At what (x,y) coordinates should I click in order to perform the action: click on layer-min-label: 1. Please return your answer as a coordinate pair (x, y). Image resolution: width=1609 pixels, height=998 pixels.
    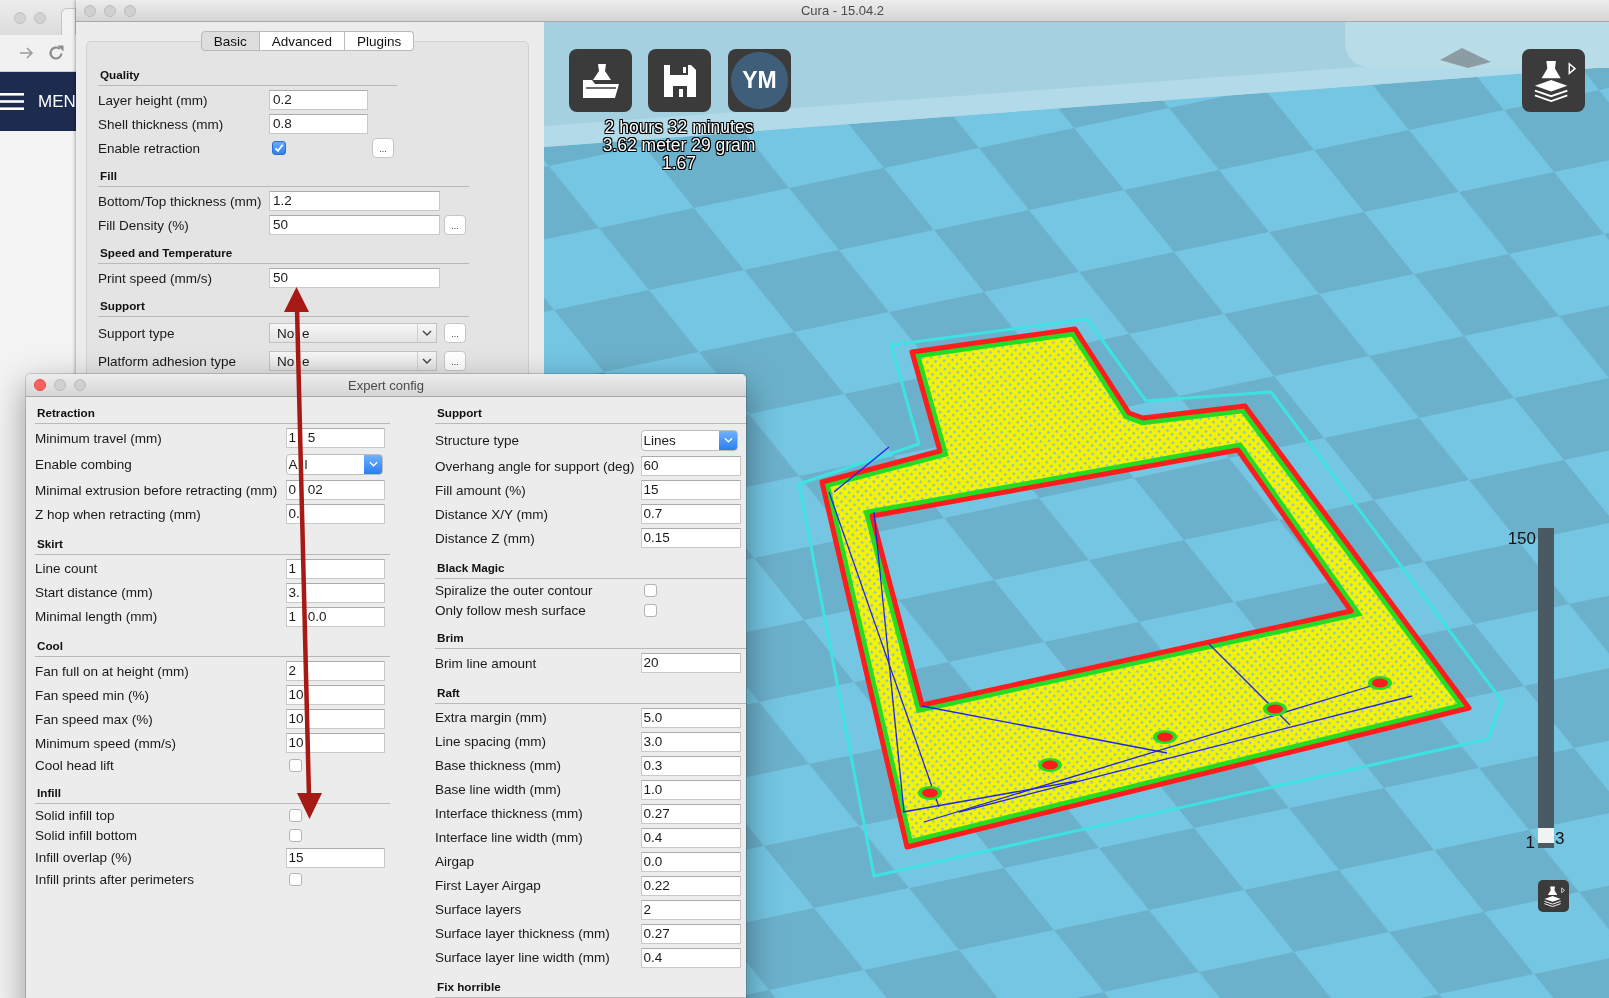
    Looking at the image, I should click on (1530, 842).